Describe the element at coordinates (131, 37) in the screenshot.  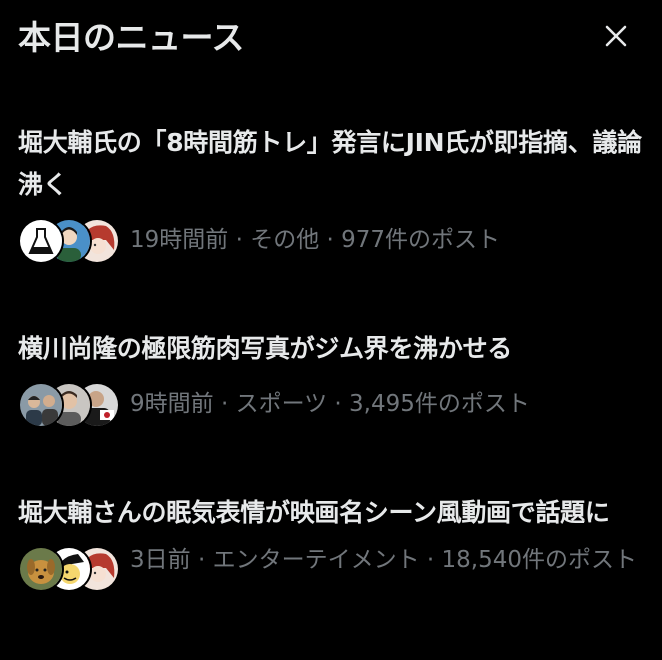
I see `page-title: 本日のニュース` at that location.